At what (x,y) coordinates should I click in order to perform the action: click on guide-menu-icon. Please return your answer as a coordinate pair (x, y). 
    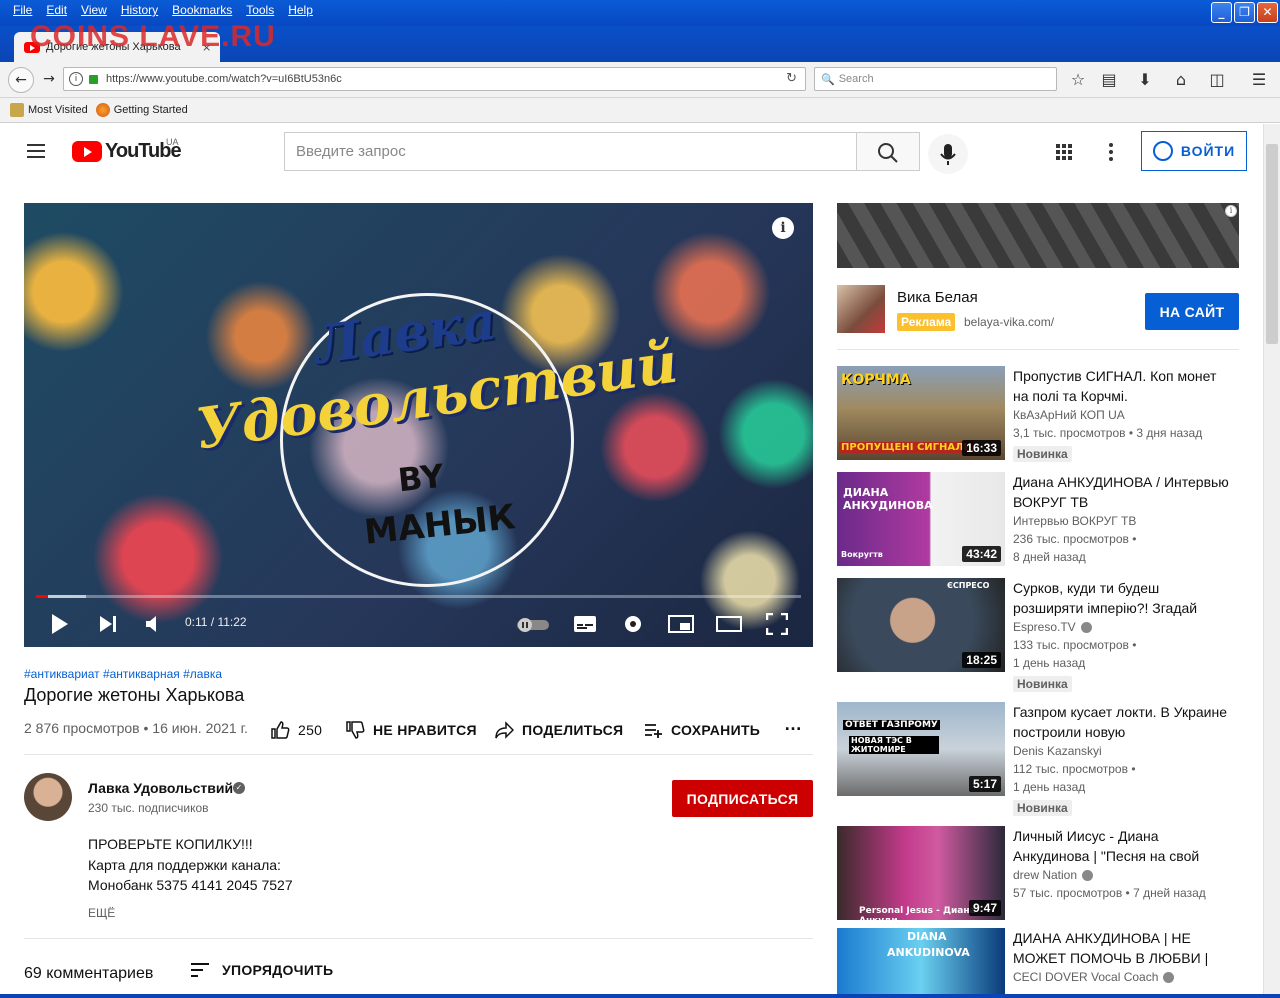
    Looking at the image, I should click on (36, 151).